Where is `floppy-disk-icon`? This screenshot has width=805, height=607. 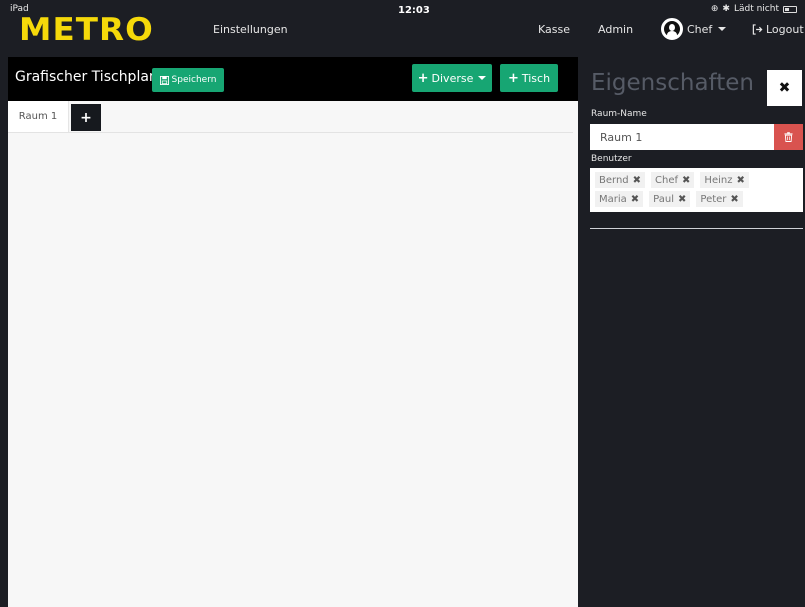 floppy-disk-icon is located at coordinates (164, 80).